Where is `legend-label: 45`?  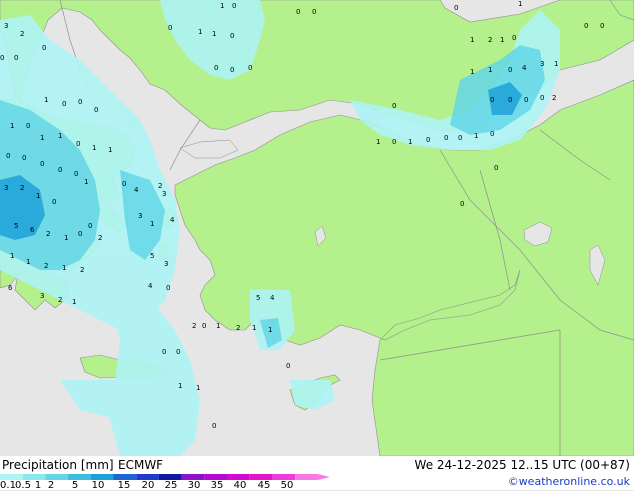 legend-label: 45 is located at coordinates (264, 485).